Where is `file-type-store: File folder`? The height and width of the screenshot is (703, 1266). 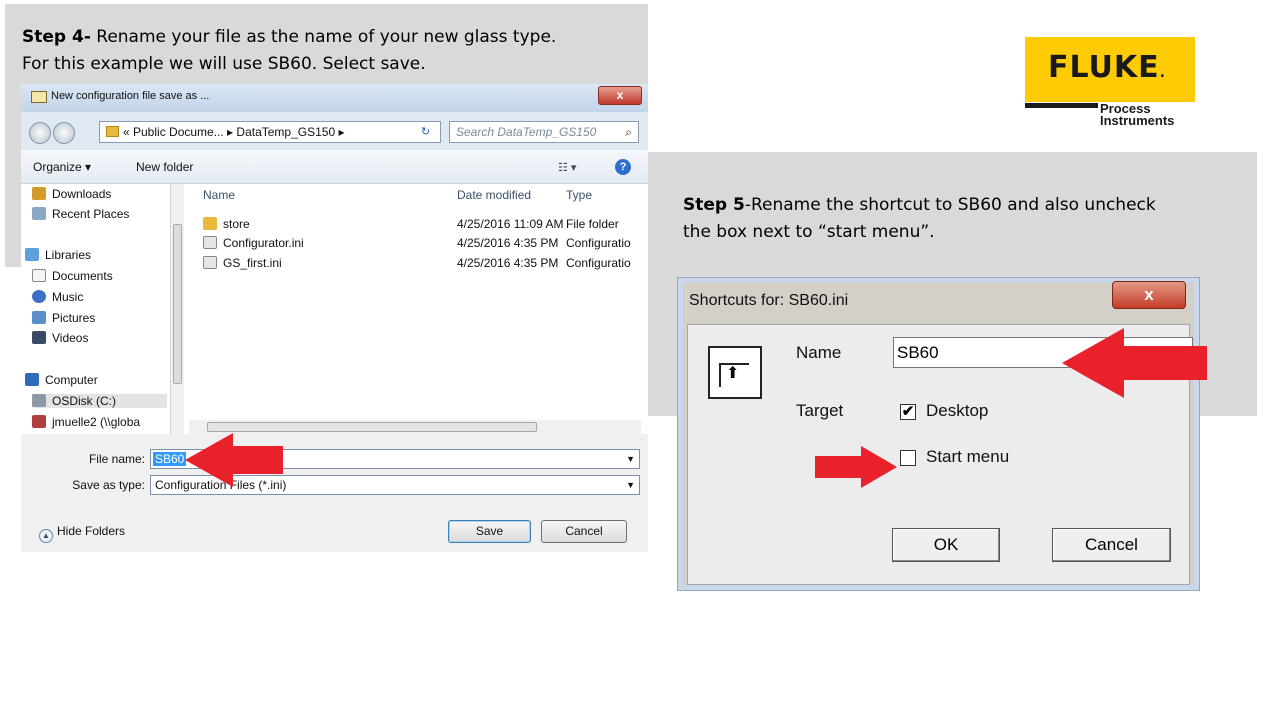
file-type-store: File folder is located at coordinates (592, 224).